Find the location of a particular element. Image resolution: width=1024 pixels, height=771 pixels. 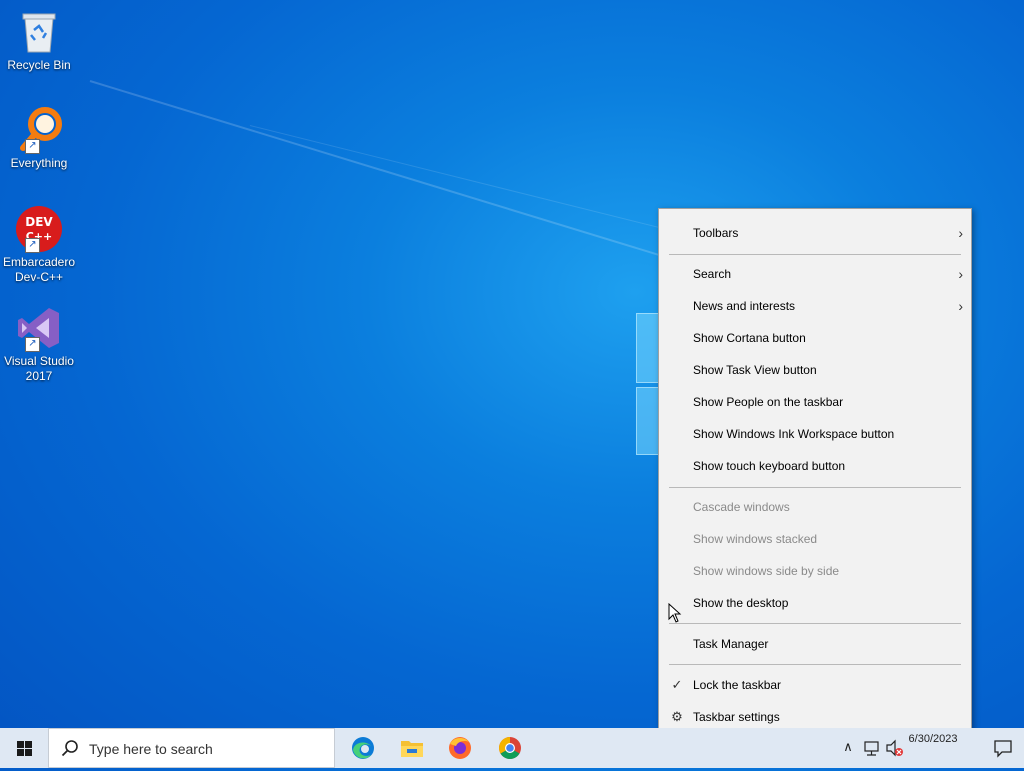

menu-item-label: Show touch keyboard button is located at coordinates (769, 466).